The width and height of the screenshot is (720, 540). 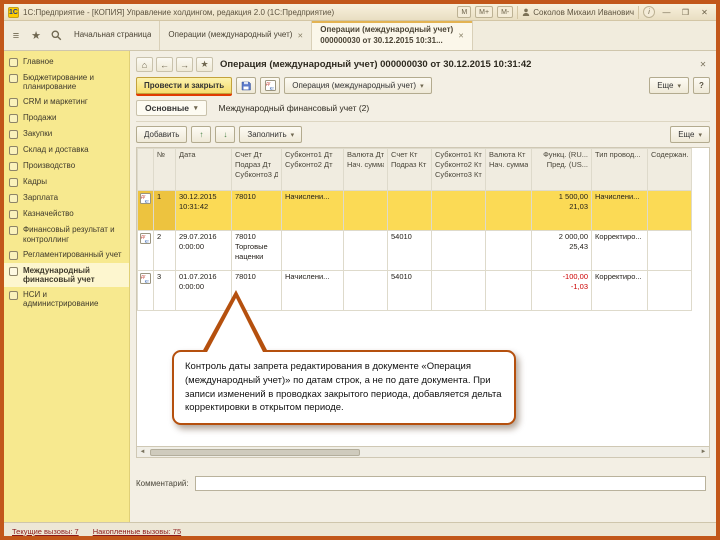 What do you see at coordinates (505, 12) in the screenshot?
I see `calc-mminus-button: M-` at bounding box center [505, 12].